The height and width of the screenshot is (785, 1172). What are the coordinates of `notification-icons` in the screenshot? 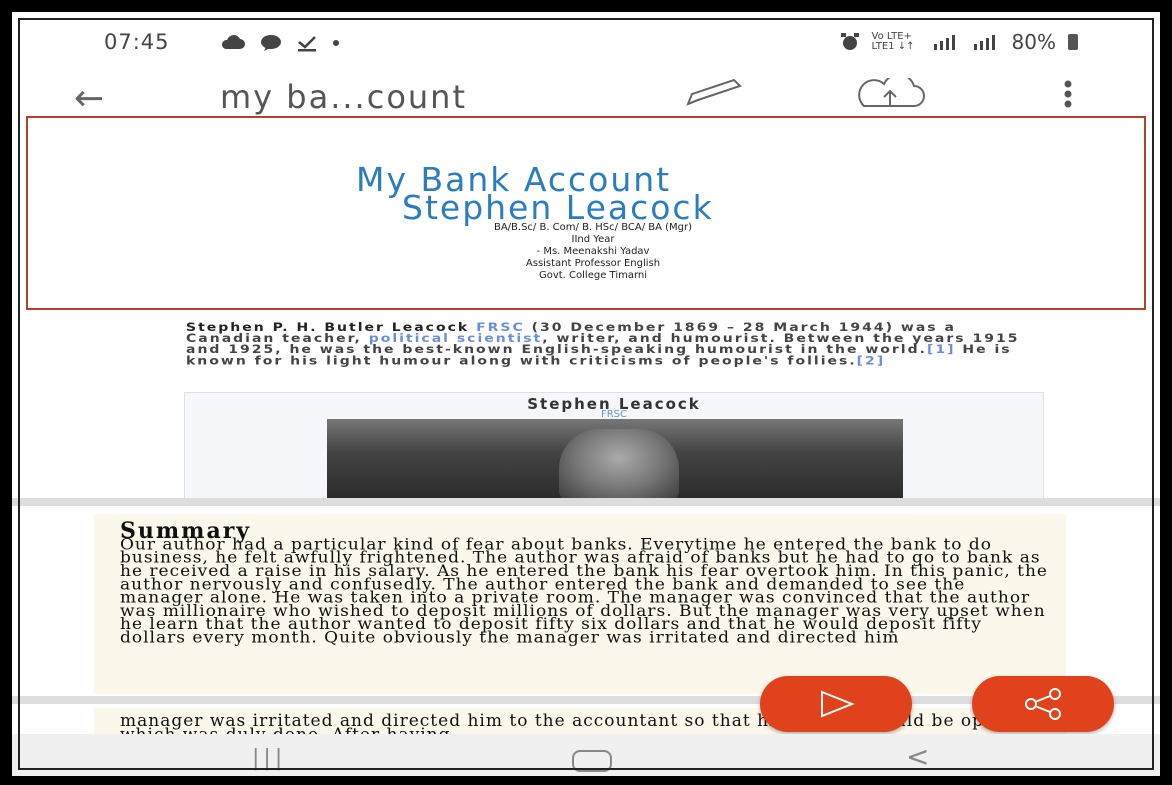 It's located at (280, 43).